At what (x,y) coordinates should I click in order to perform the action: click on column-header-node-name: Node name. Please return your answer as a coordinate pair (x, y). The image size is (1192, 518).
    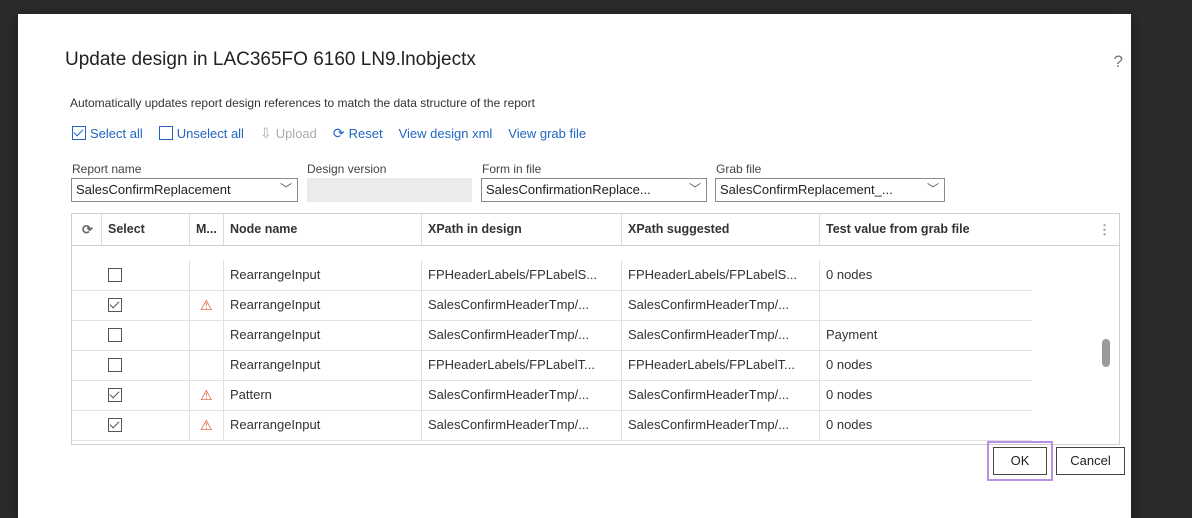
    Looking at the image, I should click on (323, 229).